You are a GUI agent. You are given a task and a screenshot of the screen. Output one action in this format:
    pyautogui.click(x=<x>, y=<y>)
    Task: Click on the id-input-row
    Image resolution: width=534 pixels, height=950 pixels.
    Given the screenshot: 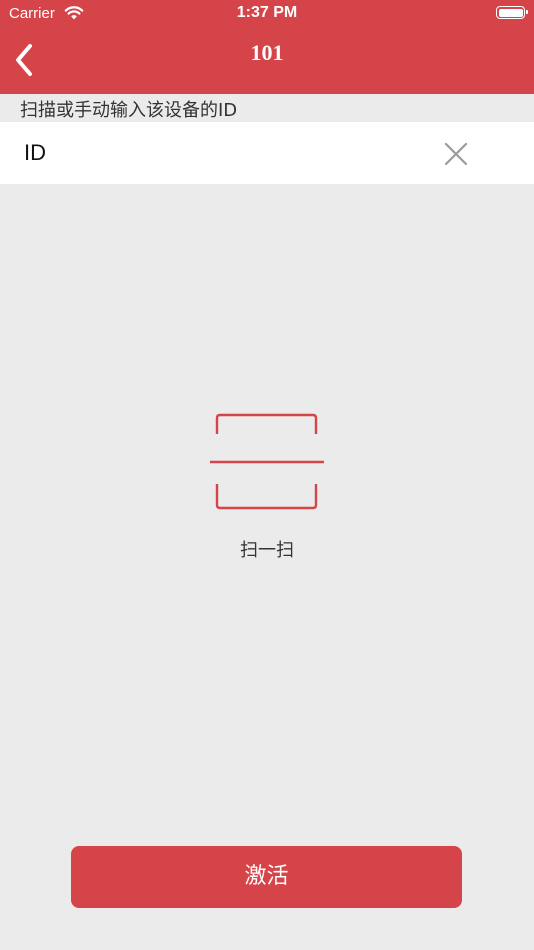 What is the action you would take?
    pyautogui.click(x=267, y=153)
    